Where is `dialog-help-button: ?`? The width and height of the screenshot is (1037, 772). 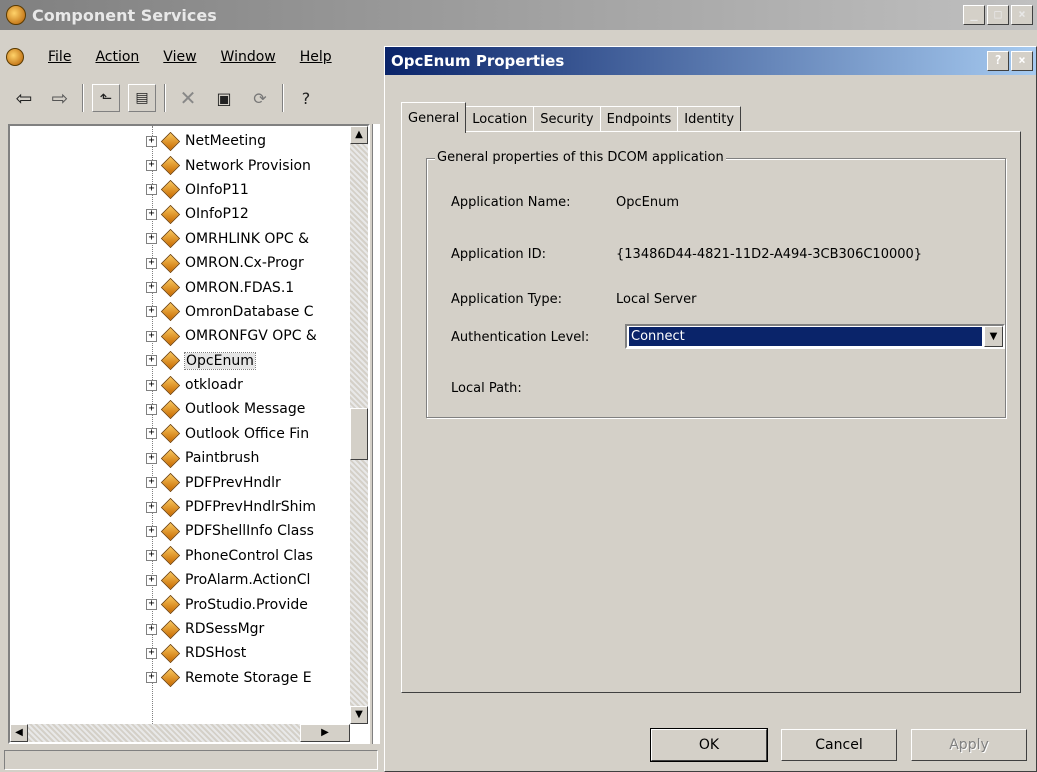 dialog-help-button: ? is located at coordinates (998, 61).